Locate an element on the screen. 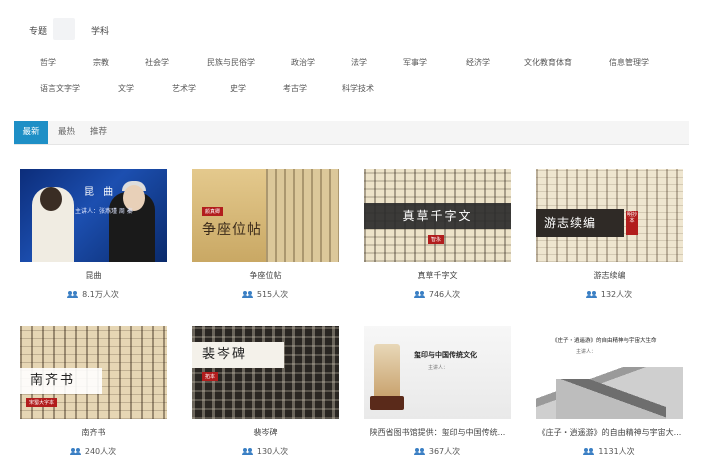  course-title: 昆曲 is located at coordinates (93, 275).